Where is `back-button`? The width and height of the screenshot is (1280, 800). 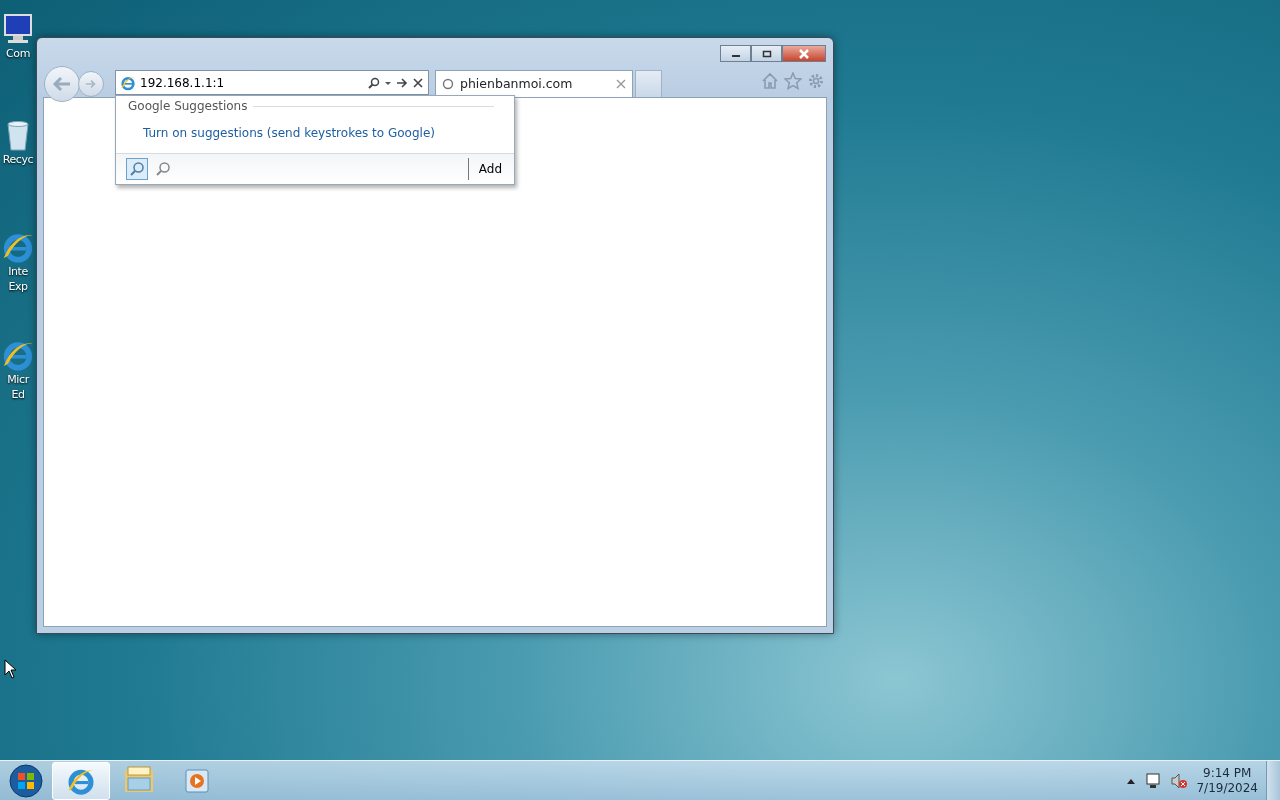
back-button is located at coordinates (62, 84).